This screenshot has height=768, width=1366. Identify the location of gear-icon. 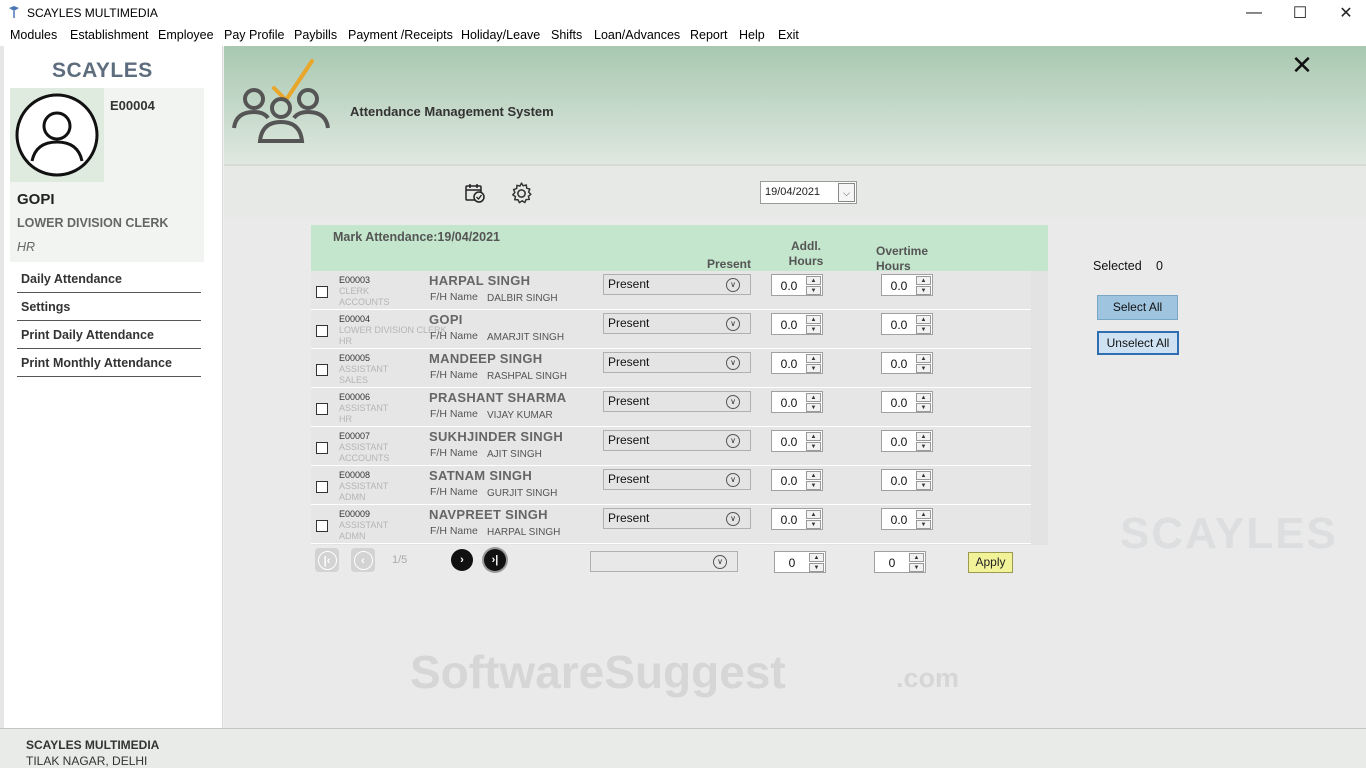
(521, 193).